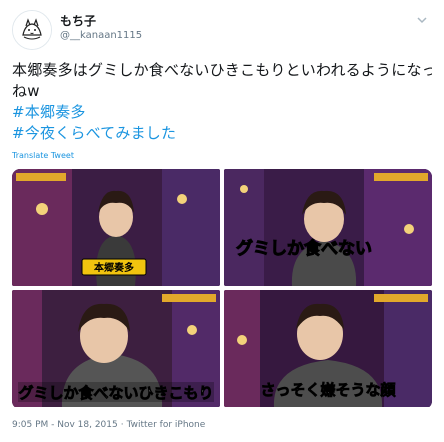 The width and height of the screenshot is (444, 442). What do you see at coordinates (328, 227) in the screenshot?
I see `media-photo: グミしか食べない` at bounding box center [328, 227].